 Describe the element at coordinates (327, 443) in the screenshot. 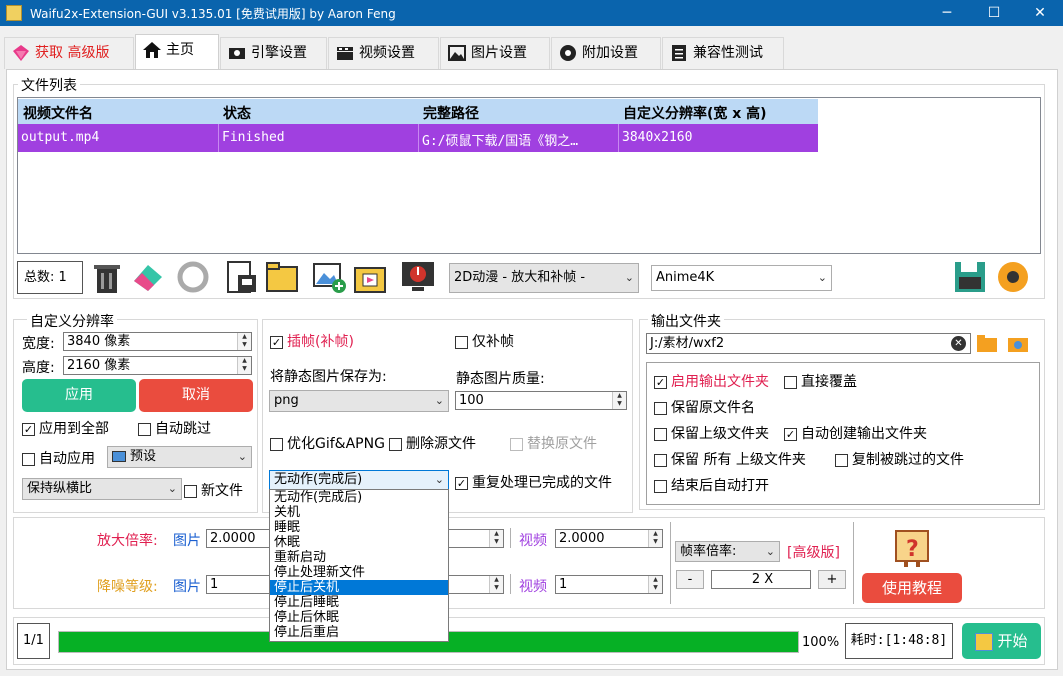

I see `optimize-gif-checkbox: 优化Gif&APNG` at that location.